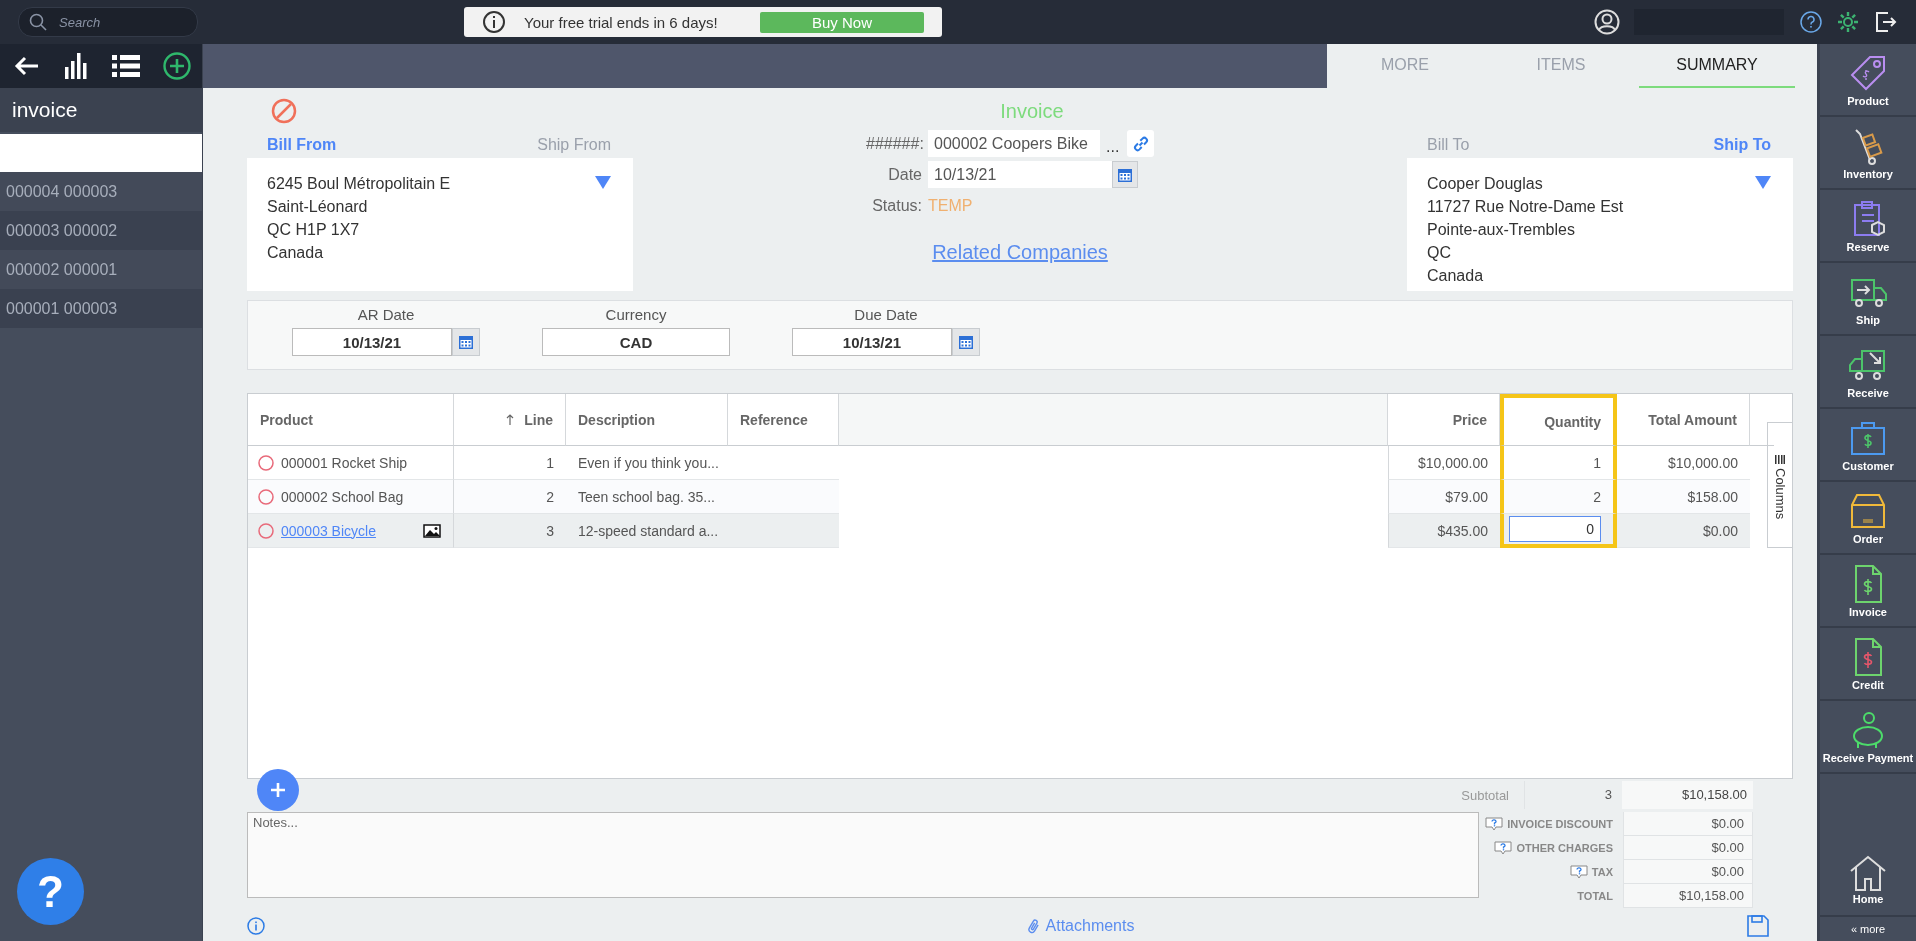 The image size is (1916, 941). What do you see at coordinates (1687, 795) in the screenshot?
I see `subtotal-amount: $10,158.00` at bounding box center [1687, 795].